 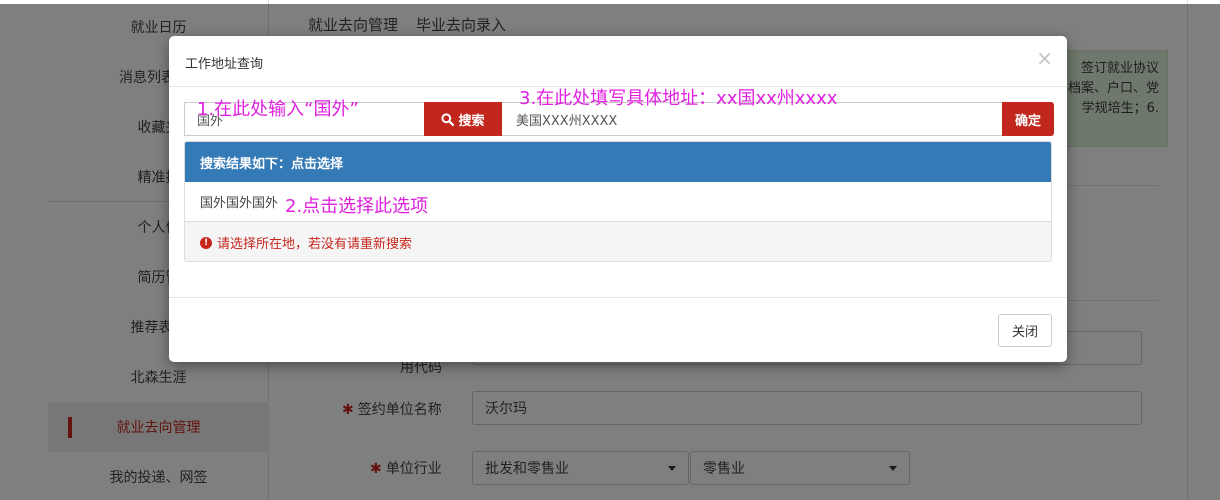 I want to click on search-results-hint: ! 请选择所在地，若没有请重新搜索, so click(x=618, y=241).